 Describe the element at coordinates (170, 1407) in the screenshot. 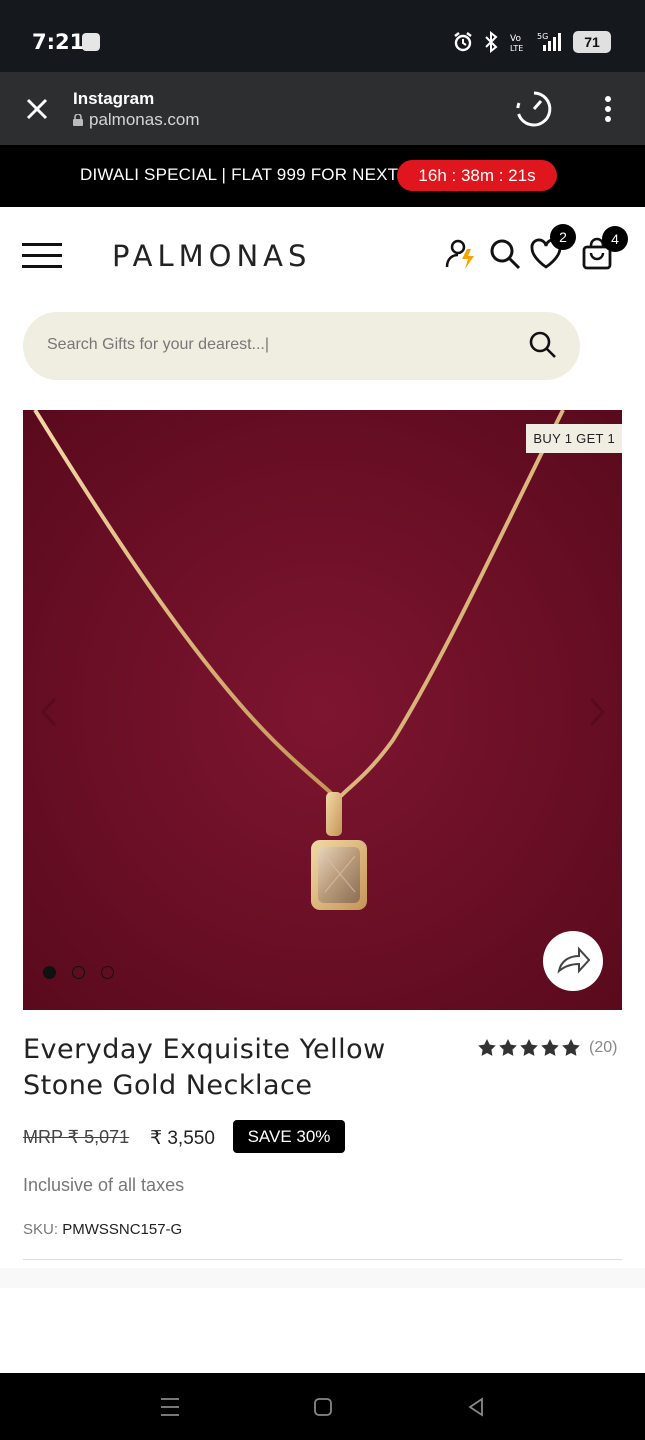

I see `recent-apps-icon` at that location.